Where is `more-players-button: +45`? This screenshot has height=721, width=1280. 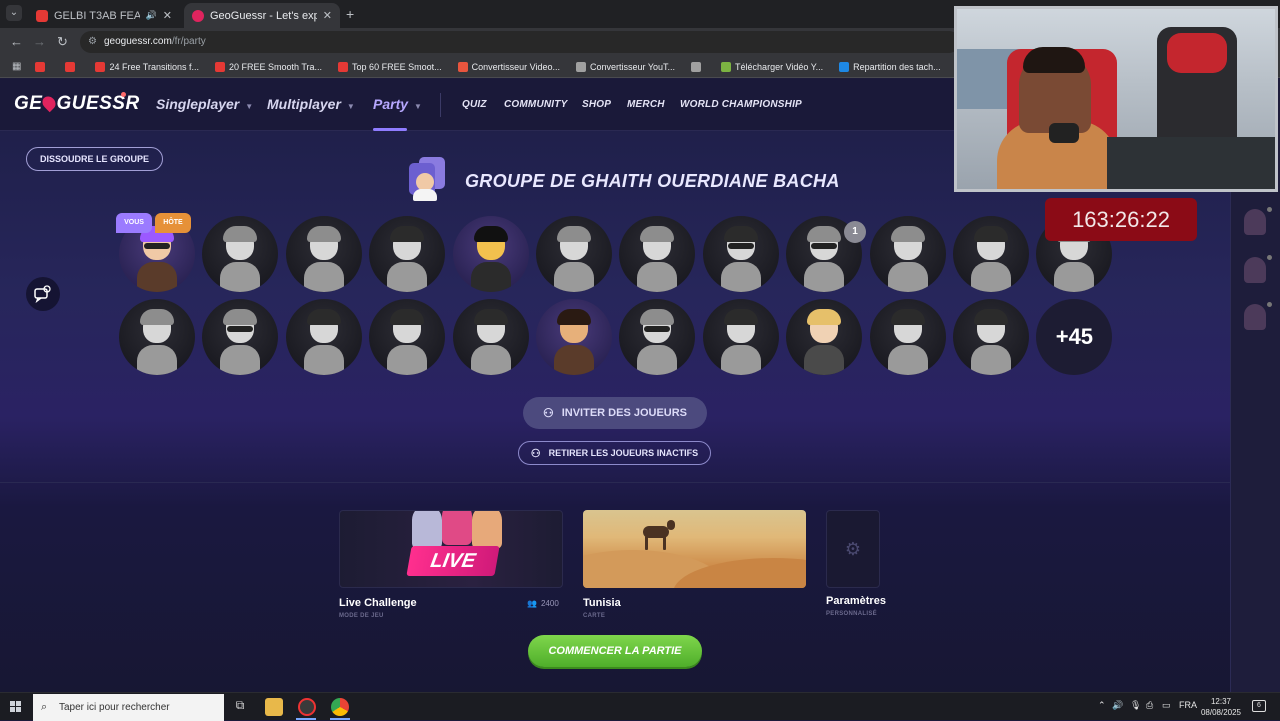
more-players-button: +45 is located at coordinates (1074, 337).